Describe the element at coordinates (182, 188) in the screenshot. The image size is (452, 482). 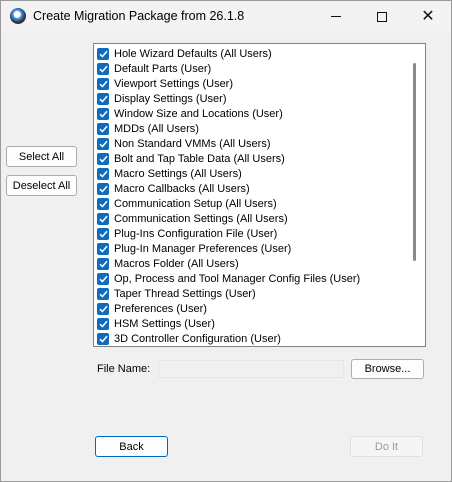
I see `item-label: Macro Callbacks (All Users)` at that location.